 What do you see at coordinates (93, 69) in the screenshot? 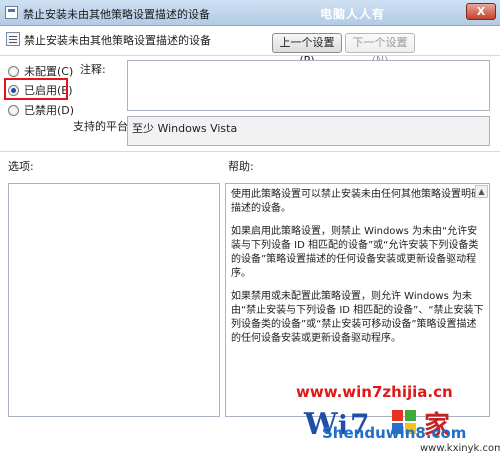
I see `comment-label: 注释:` at bounding box center [93, 69].